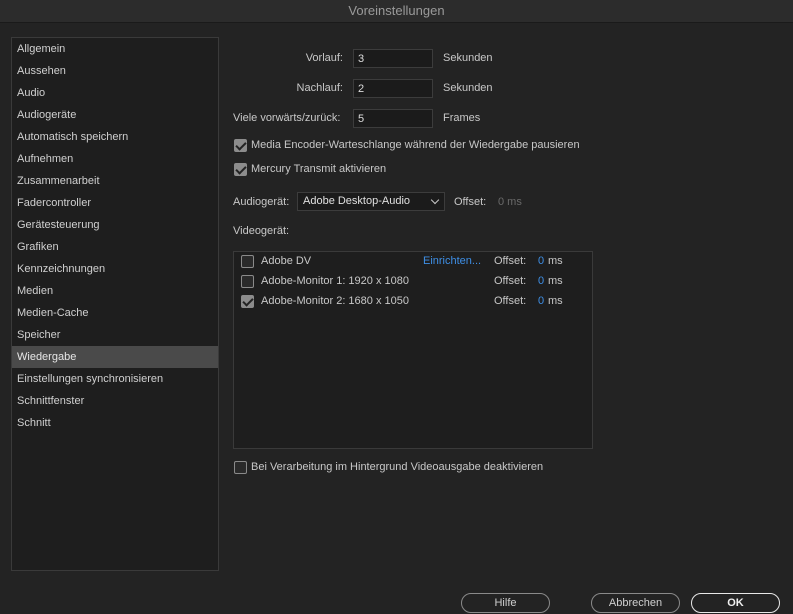  Describe the element at coordinates (115, 71) in the screenshot. I see `sidebar-item-aussehen: Aussehen` at that location.